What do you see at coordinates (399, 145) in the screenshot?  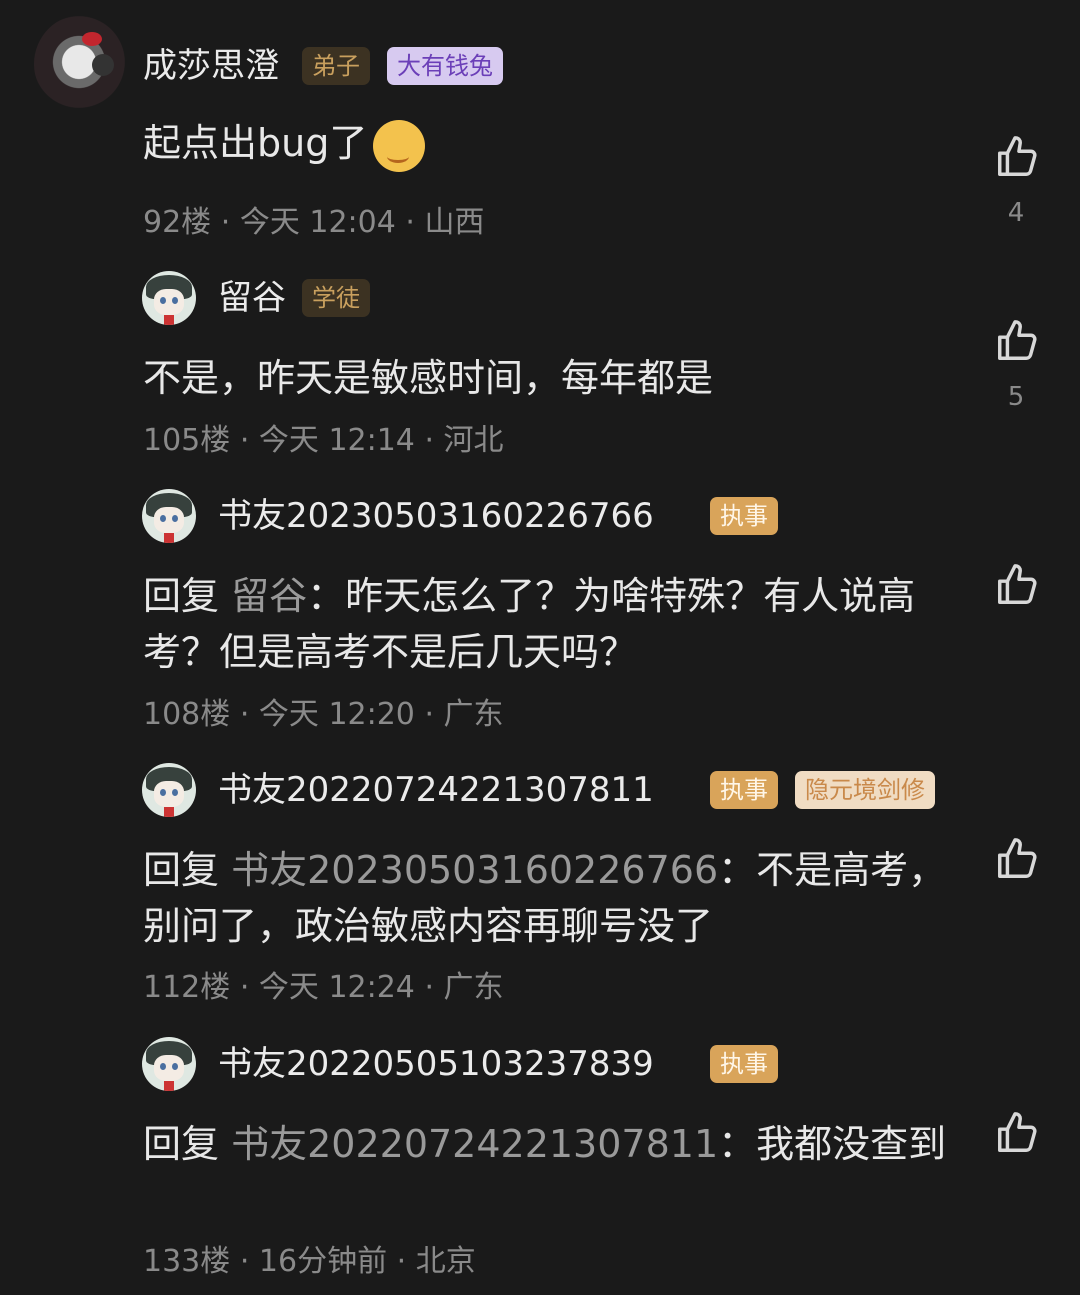 I see `smiling-face-emoji-icon` at bounding box center [399, 145].